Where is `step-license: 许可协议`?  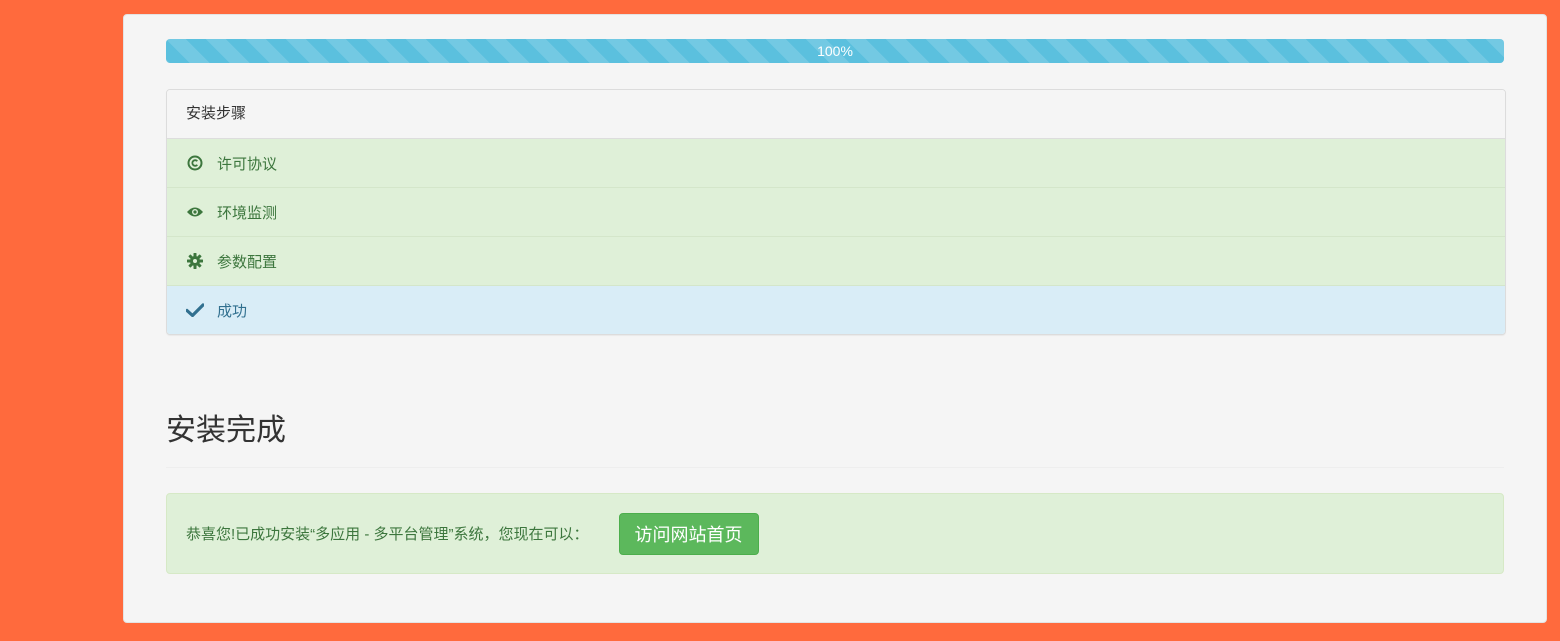 step-license: 许可协议 is located at coordinates (836, 163).